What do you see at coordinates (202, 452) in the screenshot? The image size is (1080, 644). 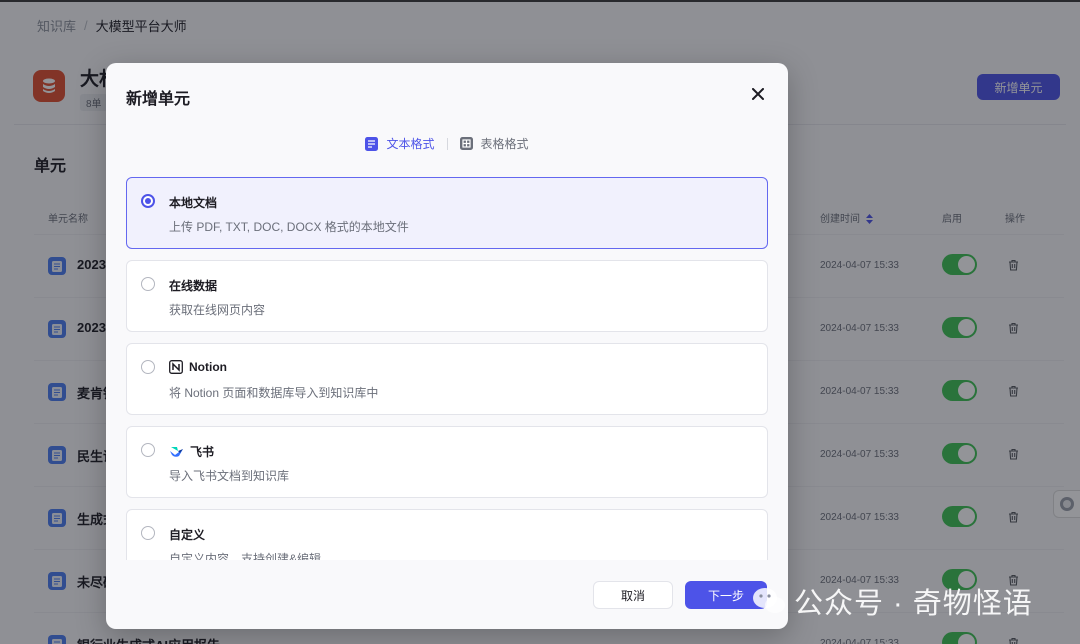 I see `option-title-text: 飞书` at bounding box center [202, 452].